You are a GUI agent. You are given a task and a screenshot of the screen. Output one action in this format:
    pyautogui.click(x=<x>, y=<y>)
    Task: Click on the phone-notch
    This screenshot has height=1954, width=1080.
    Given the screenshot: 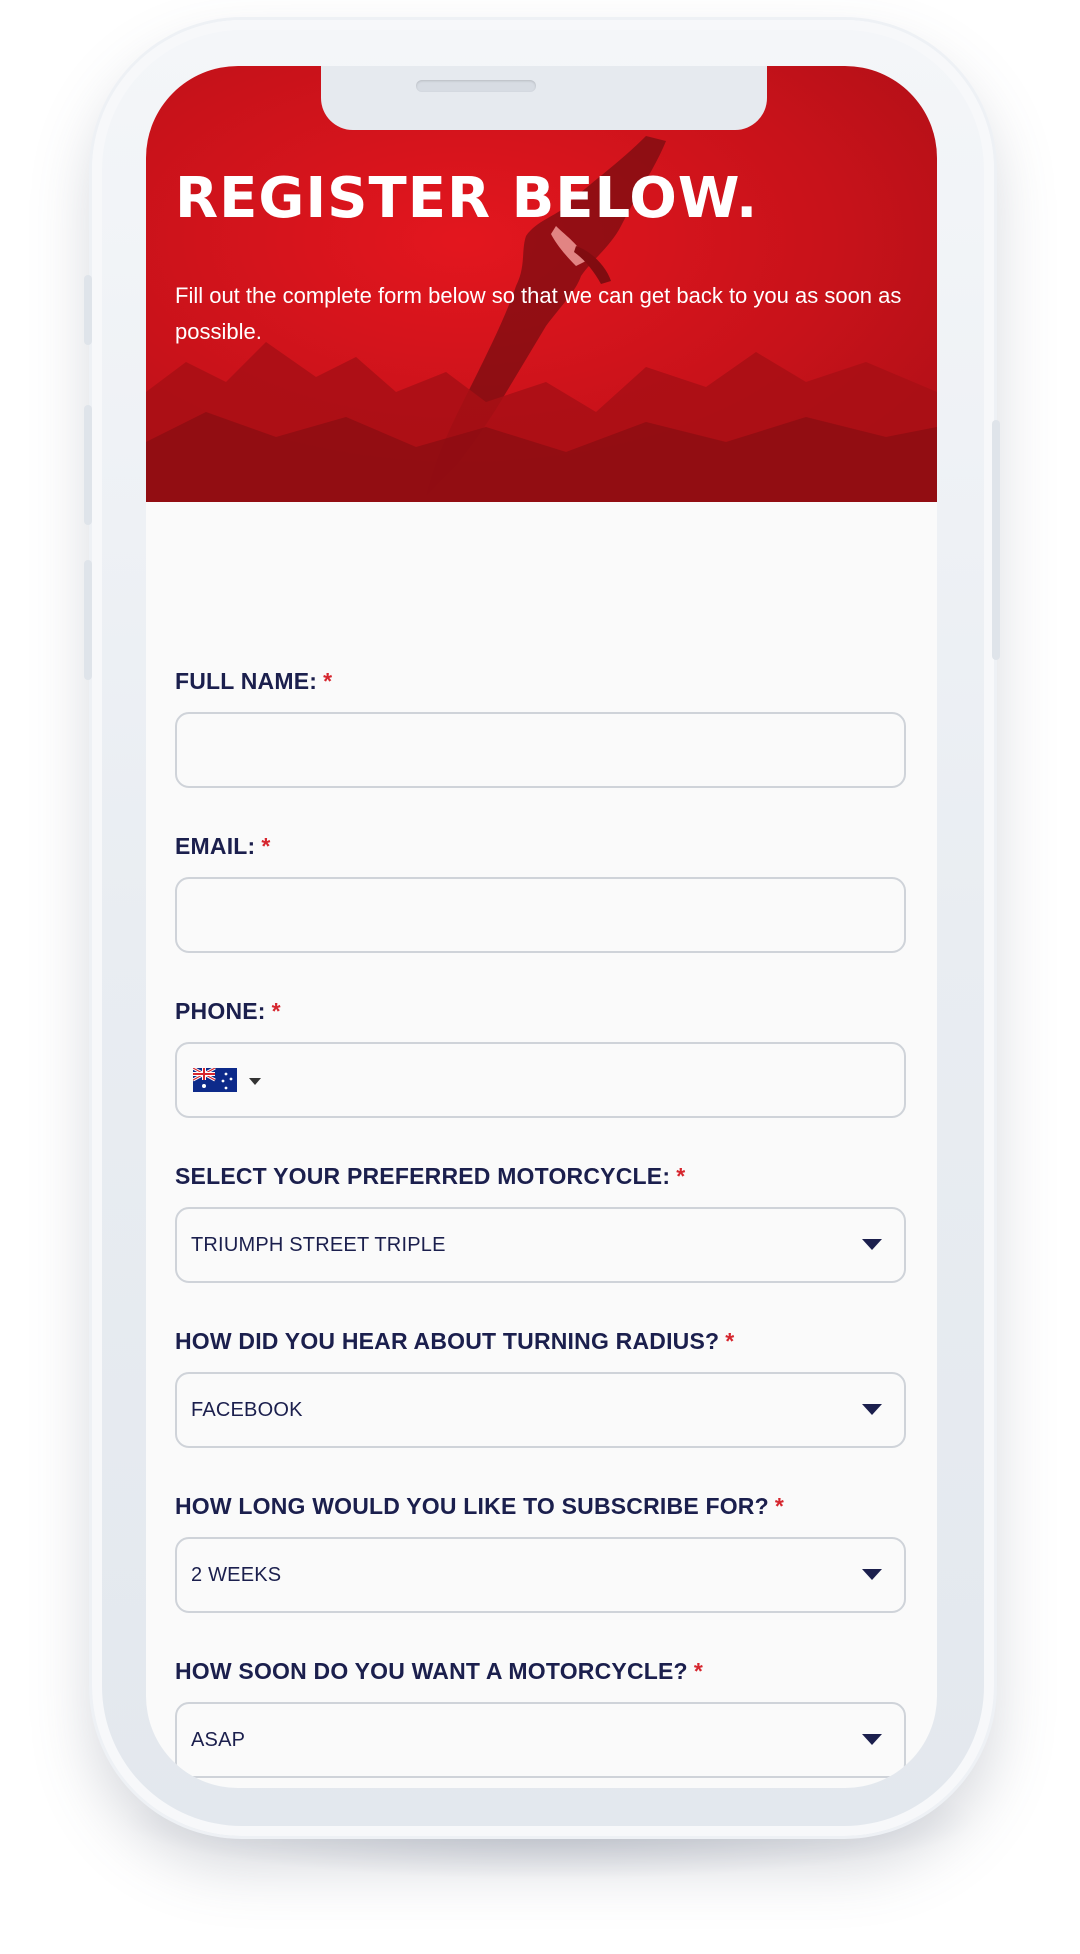 What is the action you would take?
    pyautogui.click(x=544, y=98)
    